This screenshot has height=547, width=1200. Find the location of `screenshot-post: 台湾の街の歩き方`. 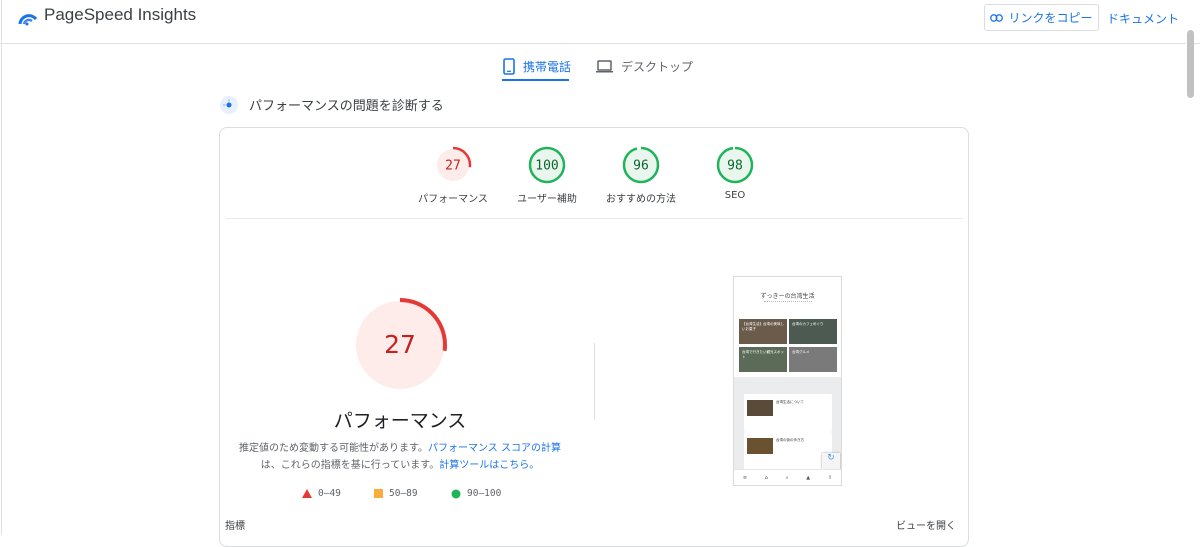

screenshot-post: 台湾の街の歩き方 is located at coordinates (788, 451).